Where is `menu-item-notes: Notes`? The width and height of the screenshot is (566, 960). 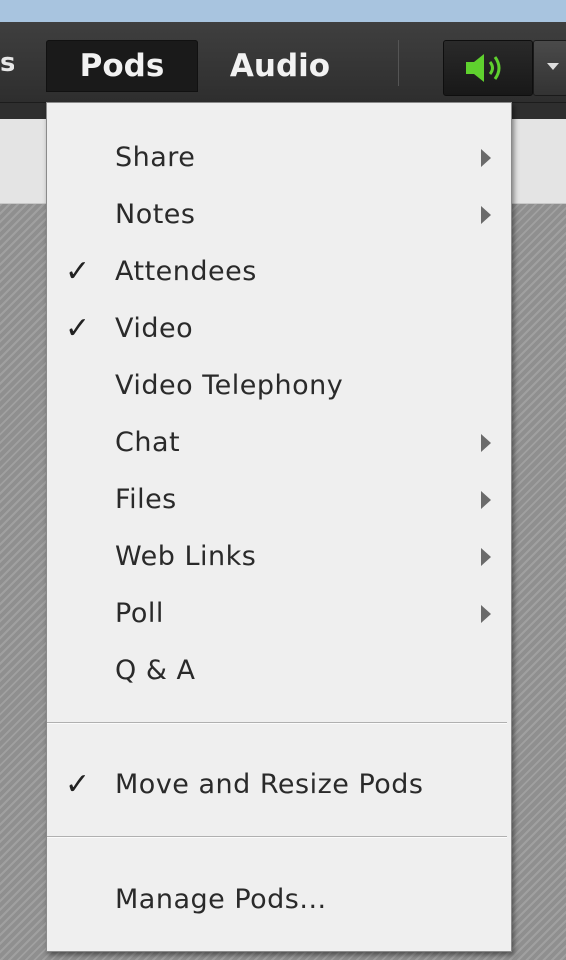 menu-item-notes: Notes is located at coordinates (279, 215).